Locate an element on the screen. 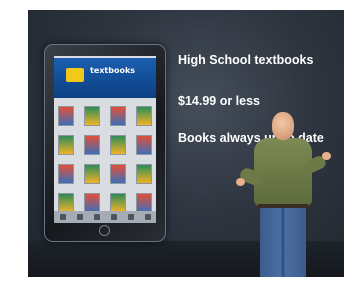 Image resolution: width=344 pixels, height=287 pixels. presenter-shirt is located at coordinates (283, 172).